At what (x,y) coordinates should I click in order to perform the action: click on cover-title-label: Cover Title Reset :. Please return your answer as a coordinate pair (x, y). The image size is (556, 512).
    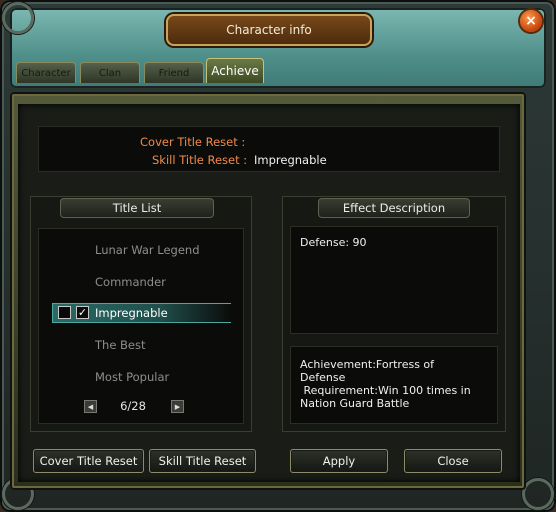
    Looking at the image, I should click on (193, 142).